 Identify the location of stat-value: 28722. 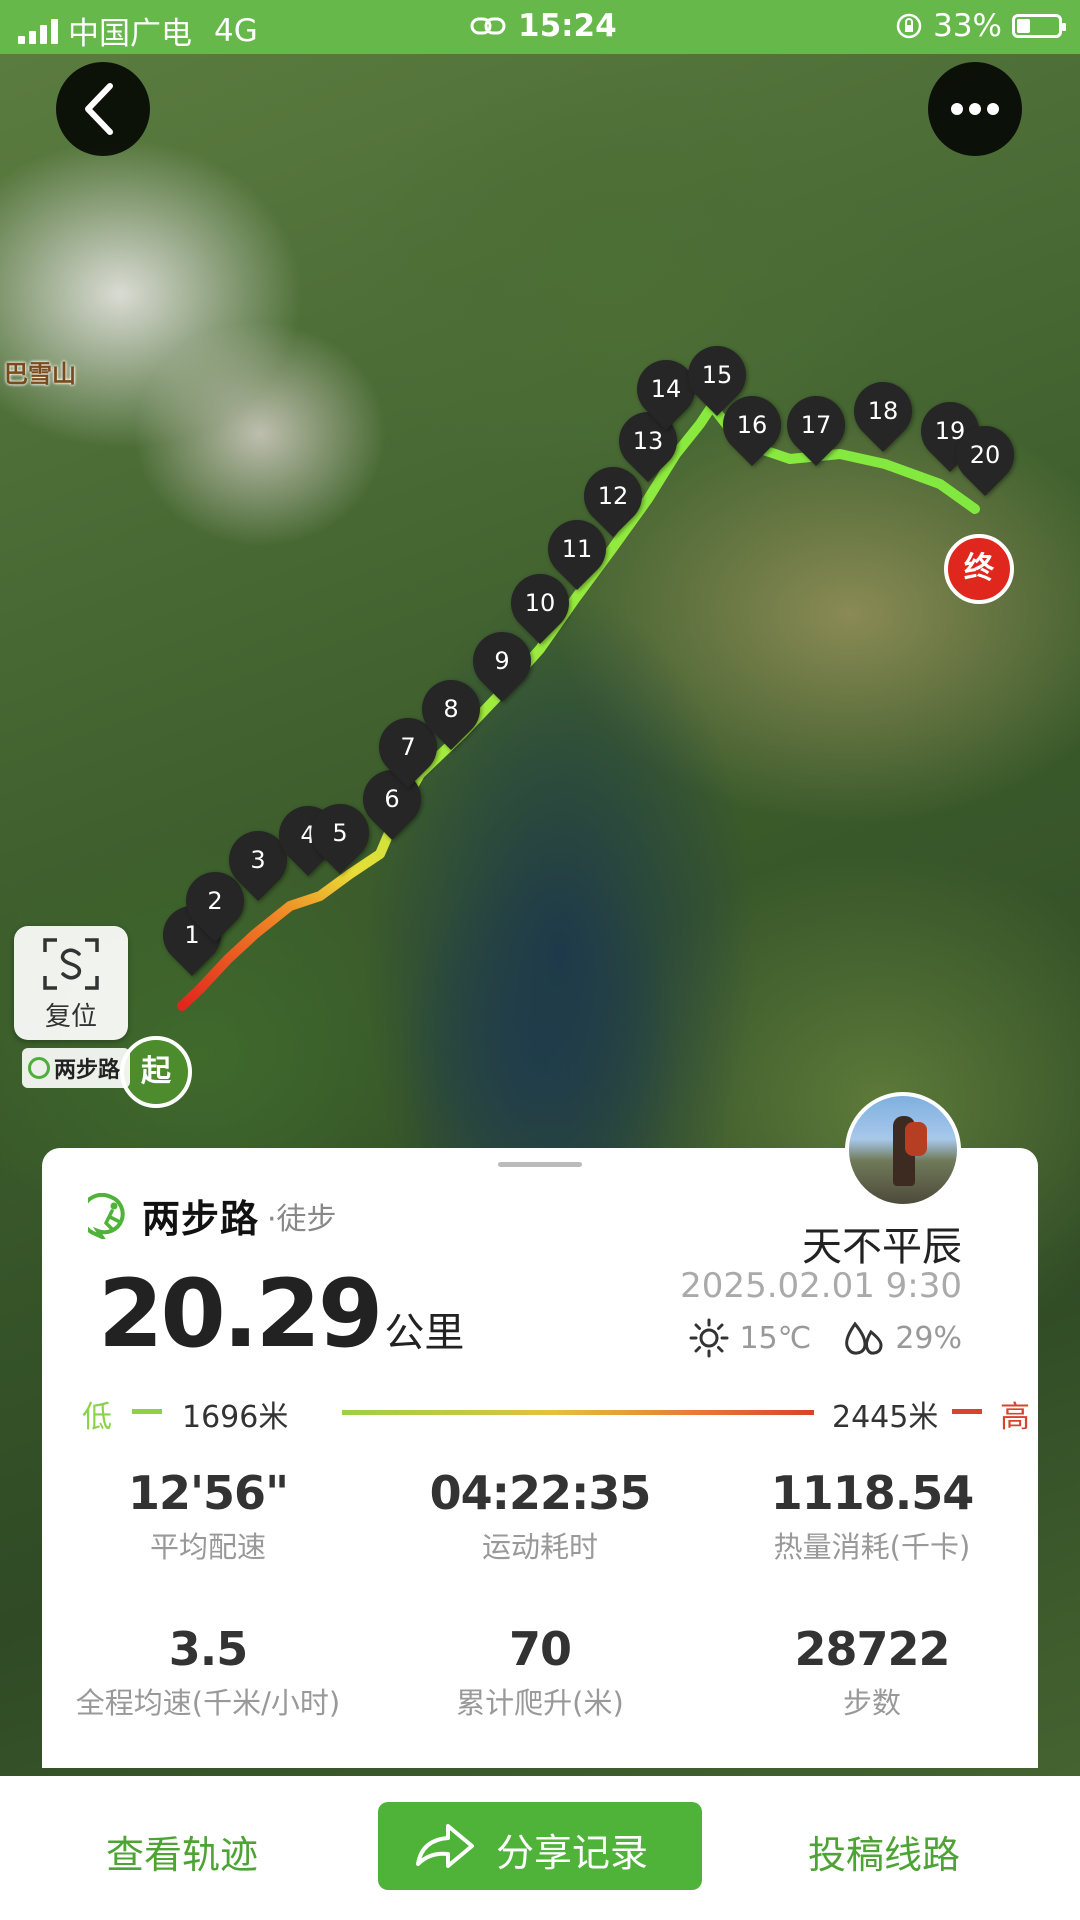
(872, 1649).